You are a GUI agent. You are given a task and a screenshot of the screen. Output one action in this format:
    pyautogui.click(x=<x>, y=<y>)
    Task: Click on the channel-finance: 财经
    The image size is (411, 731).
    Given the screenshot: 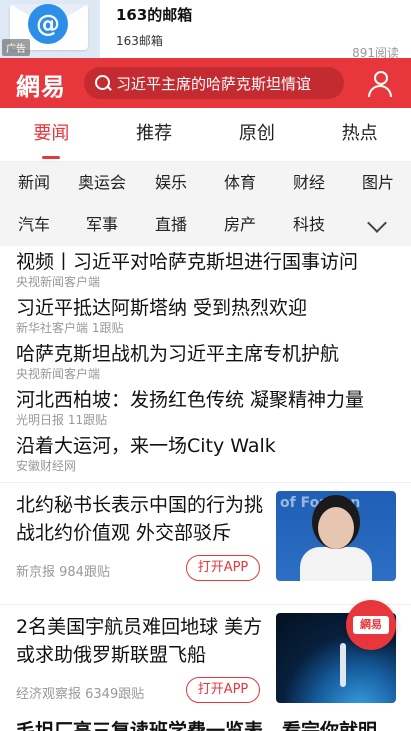 What is the action you would take?
    pyautogui.click(x=309, y=183)
    